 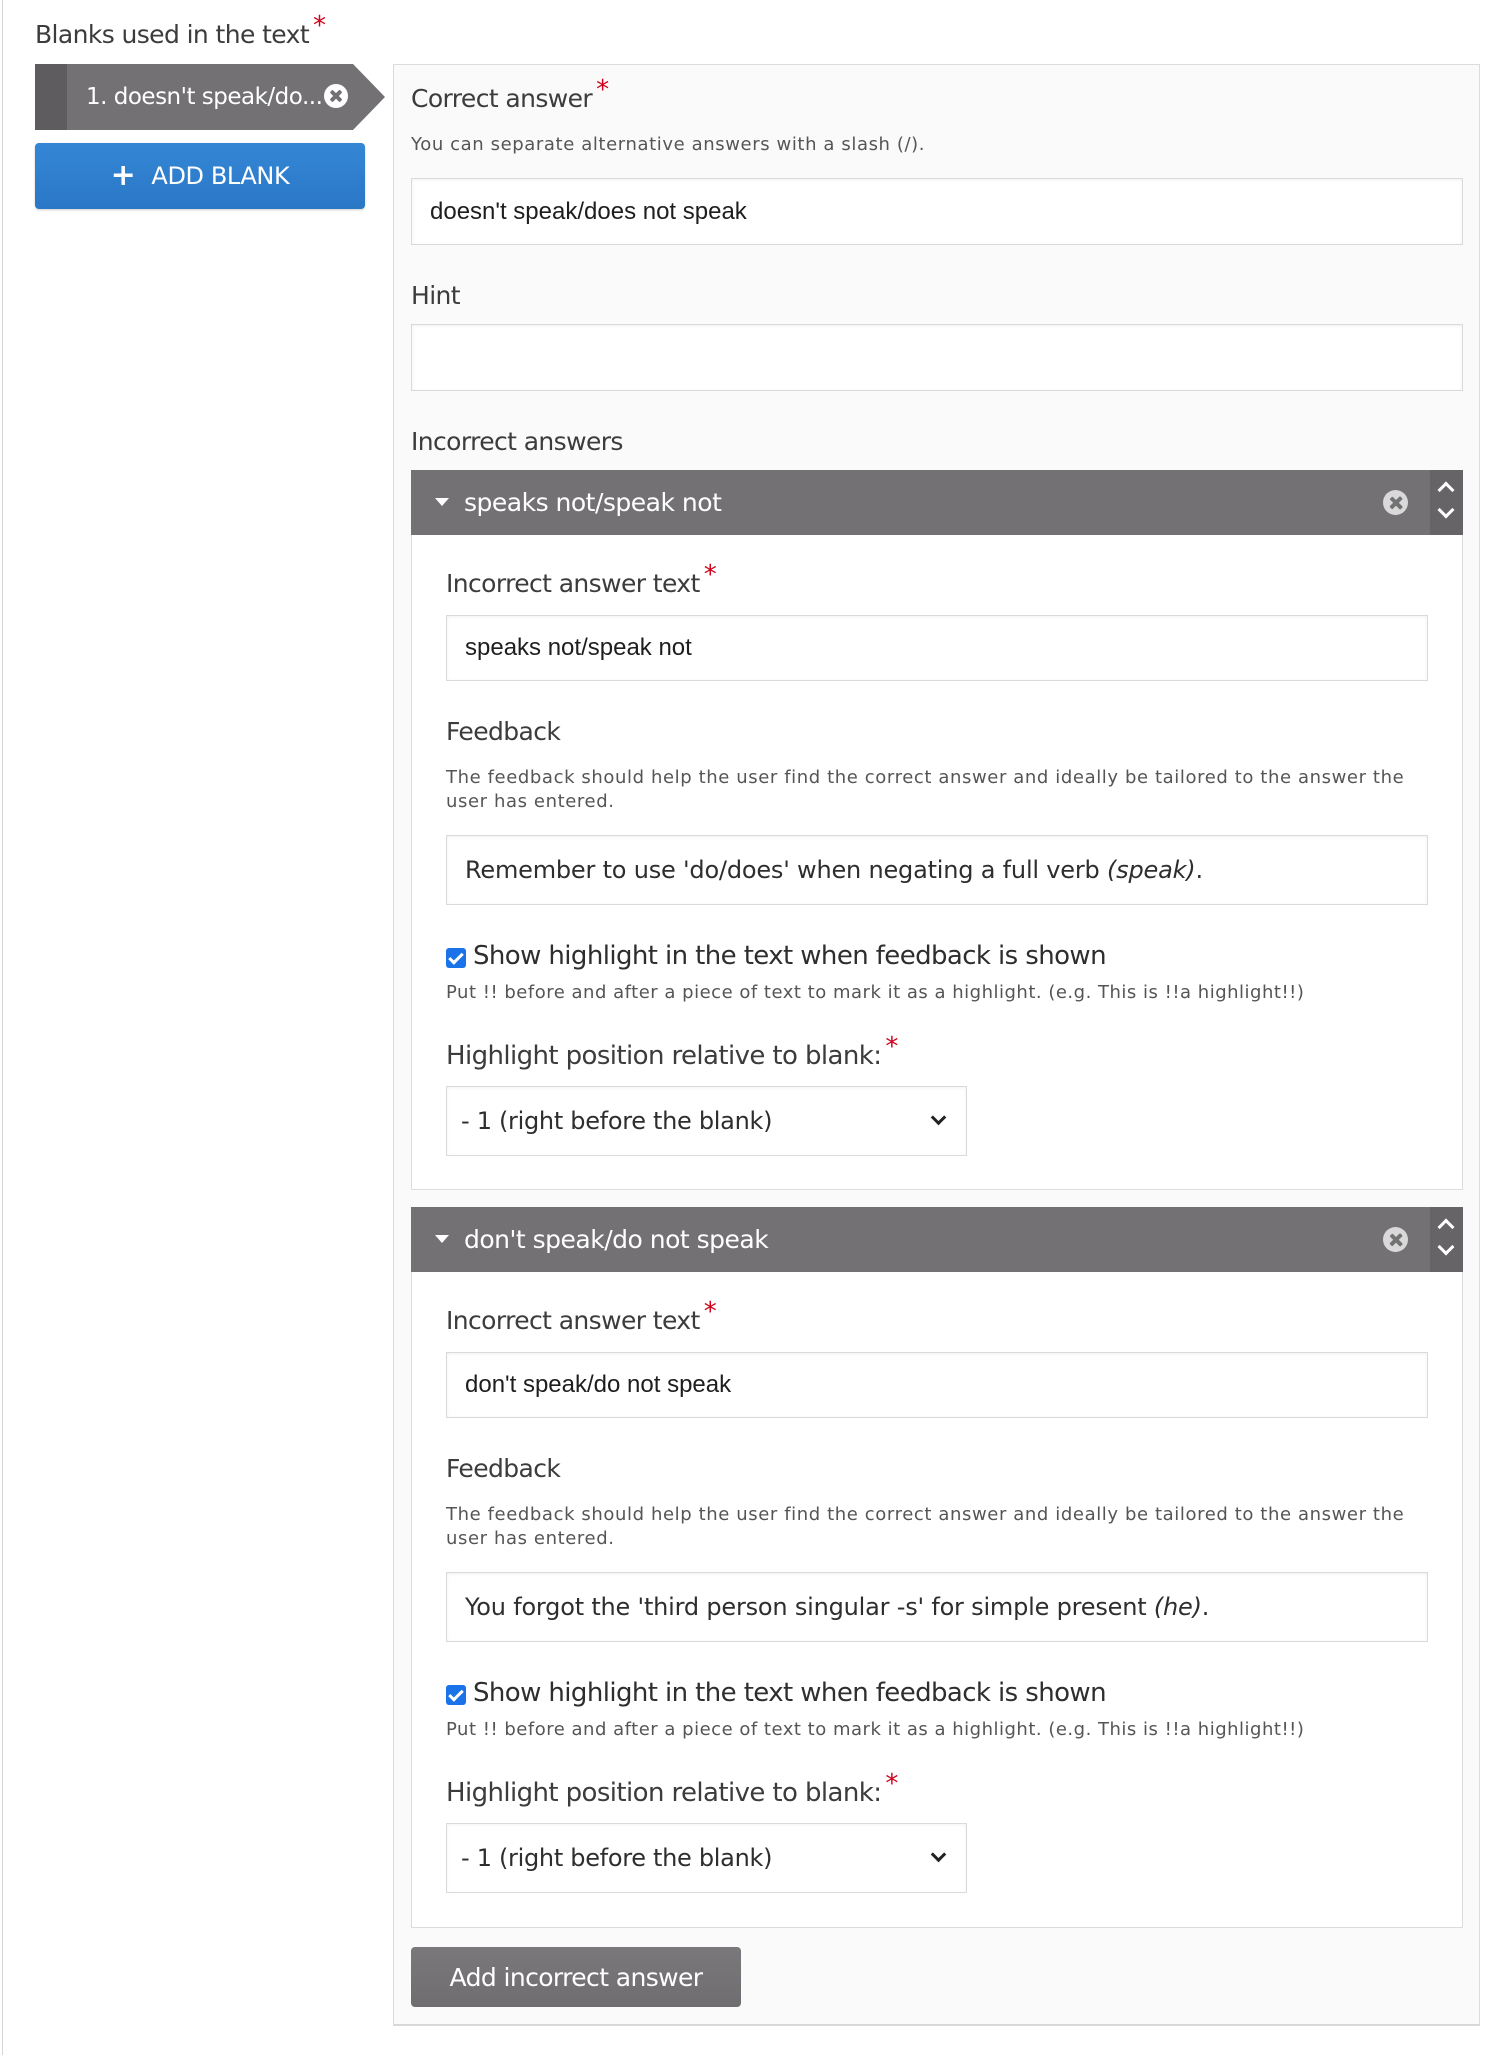 What do you see at coordinates (937, 211) in the screenshot?
I see `correct-answer-input: doesn't speak/does not speak` at bounding box center [937, 211].